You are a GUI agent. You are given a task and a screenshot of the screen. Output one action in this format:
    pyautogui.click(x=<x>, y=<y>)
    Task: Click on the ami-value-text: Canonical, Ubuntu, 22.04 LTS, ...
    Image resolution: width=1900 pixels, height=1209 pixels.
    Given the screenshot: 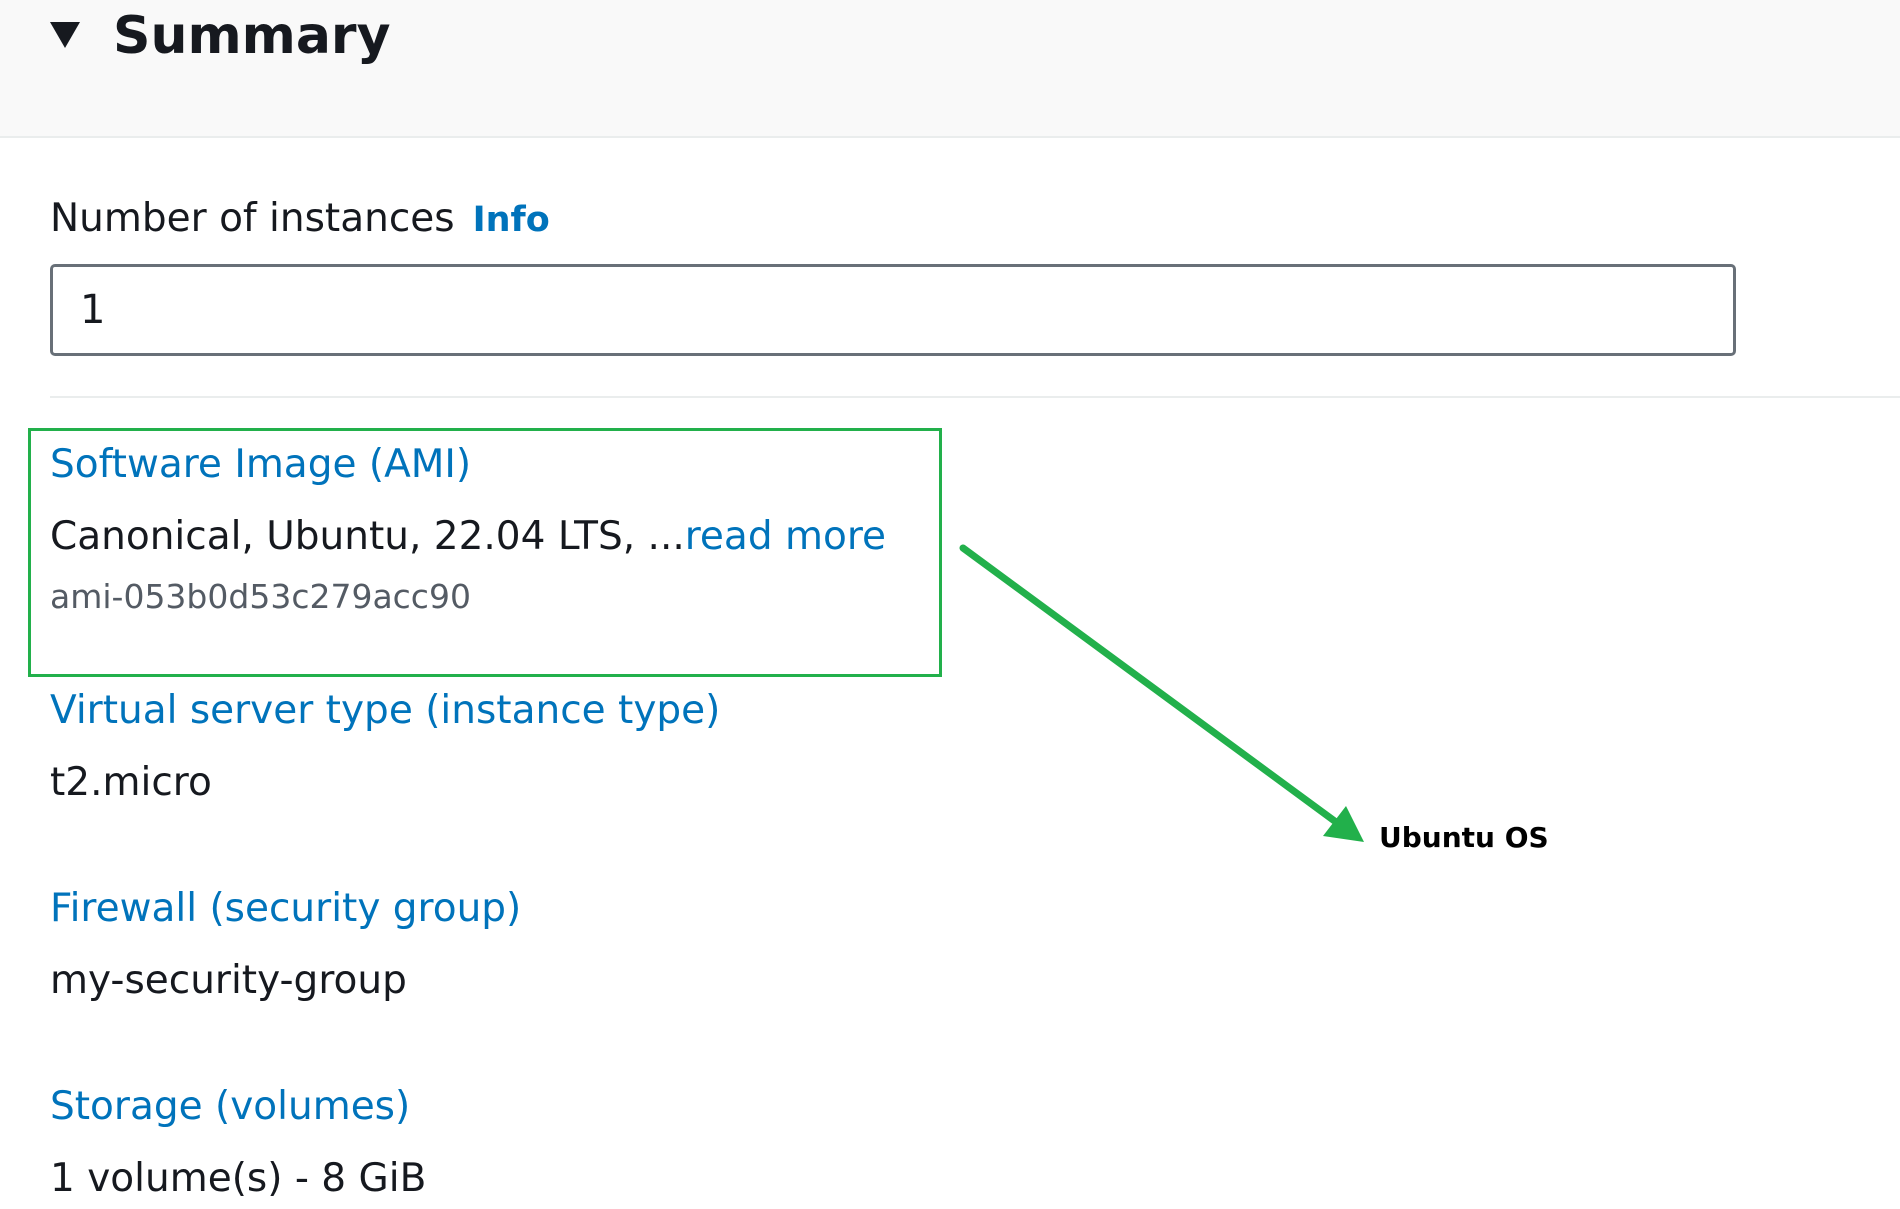 What is the action you would take?
    pyautogui.click(x=367, y=536)
    